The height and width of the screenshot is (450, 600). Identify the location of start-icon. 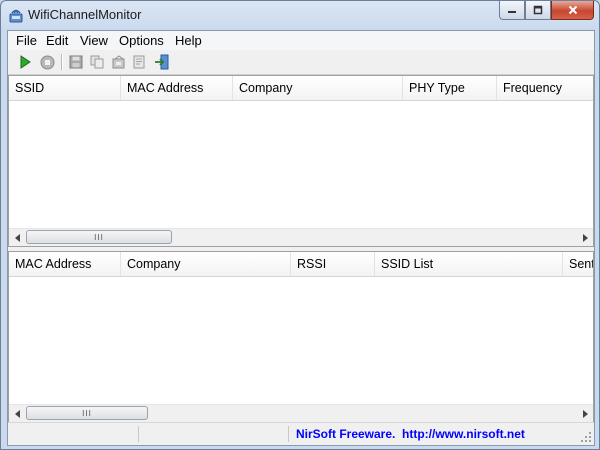
(25, 62).